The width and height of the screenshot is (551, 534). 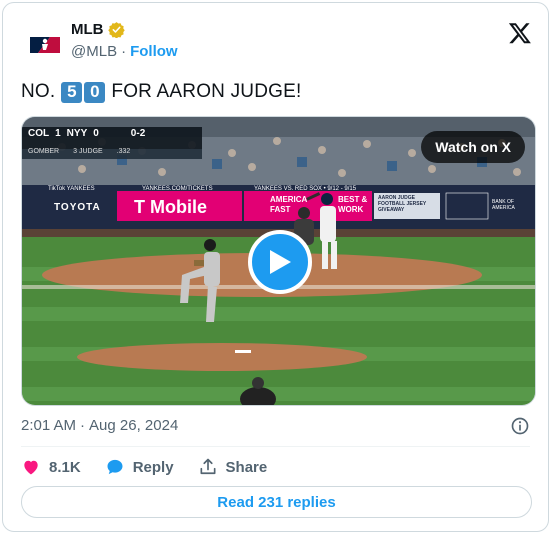 I want to click on share-button: Share, so click(x=233, y=467).